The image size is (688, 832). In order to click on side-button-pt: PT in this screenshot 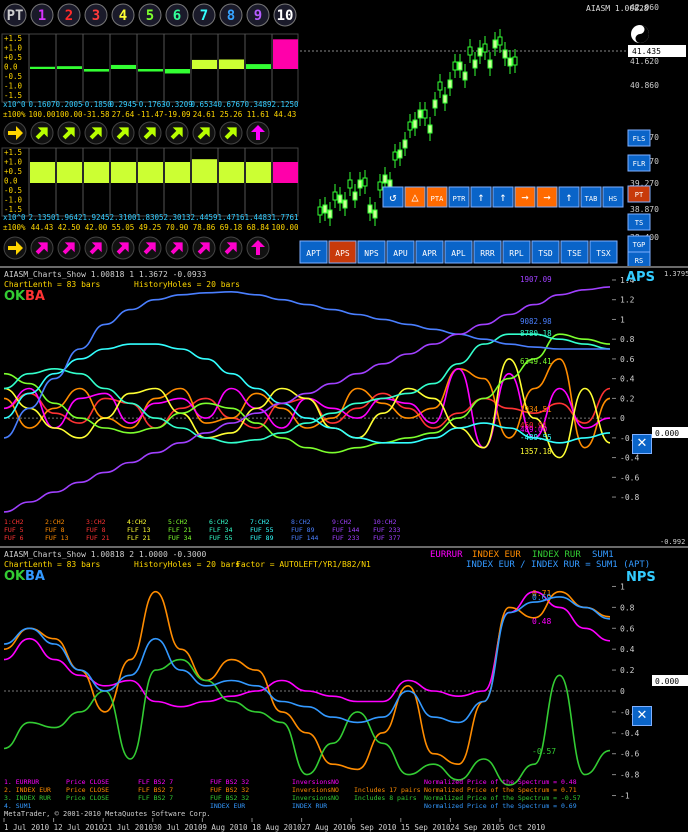, I will do `click(639, 194)`.